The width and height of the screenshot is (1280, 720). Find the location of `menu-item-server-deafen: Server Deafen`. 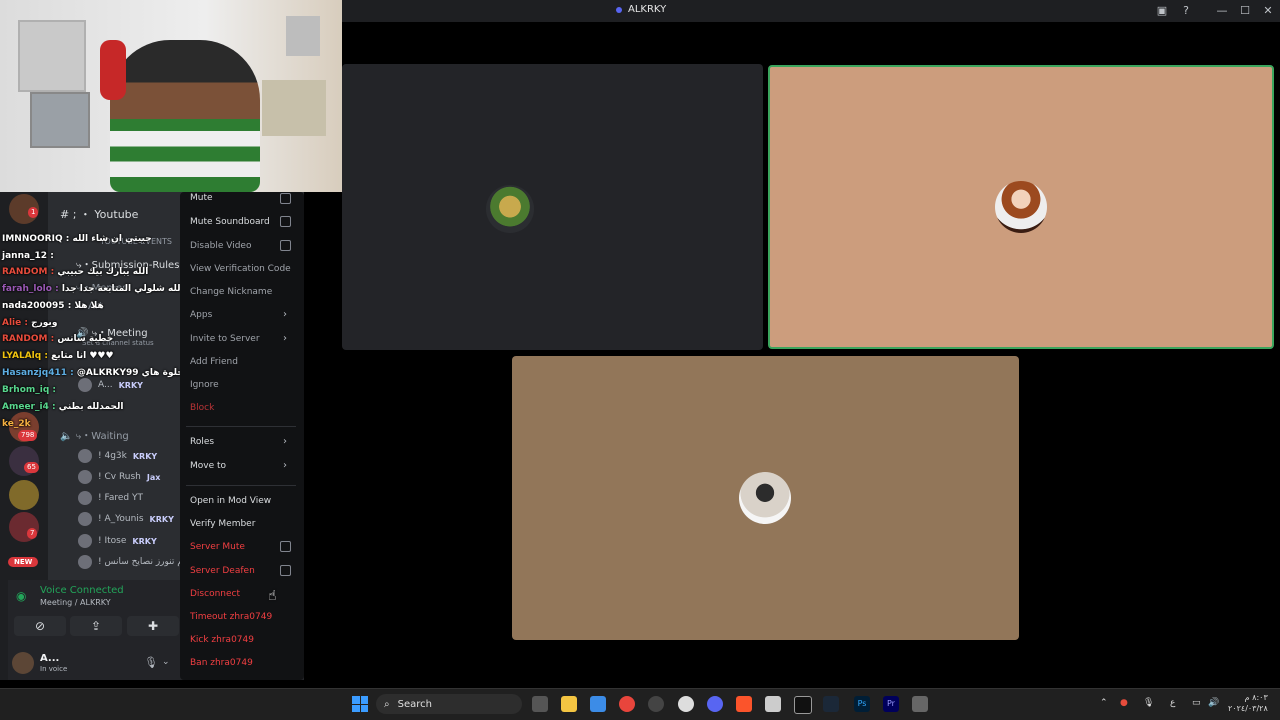

menu-item-server-deafen: Server Deafen is located at coordinates (222, 571).